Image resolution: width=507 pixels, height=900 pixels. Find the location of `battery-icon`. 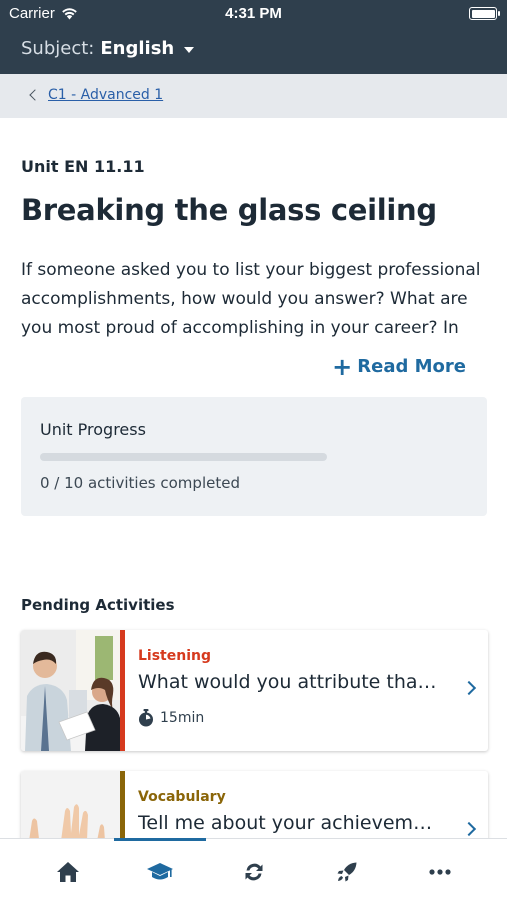

battery-icon is located at coordinates (484, 13).